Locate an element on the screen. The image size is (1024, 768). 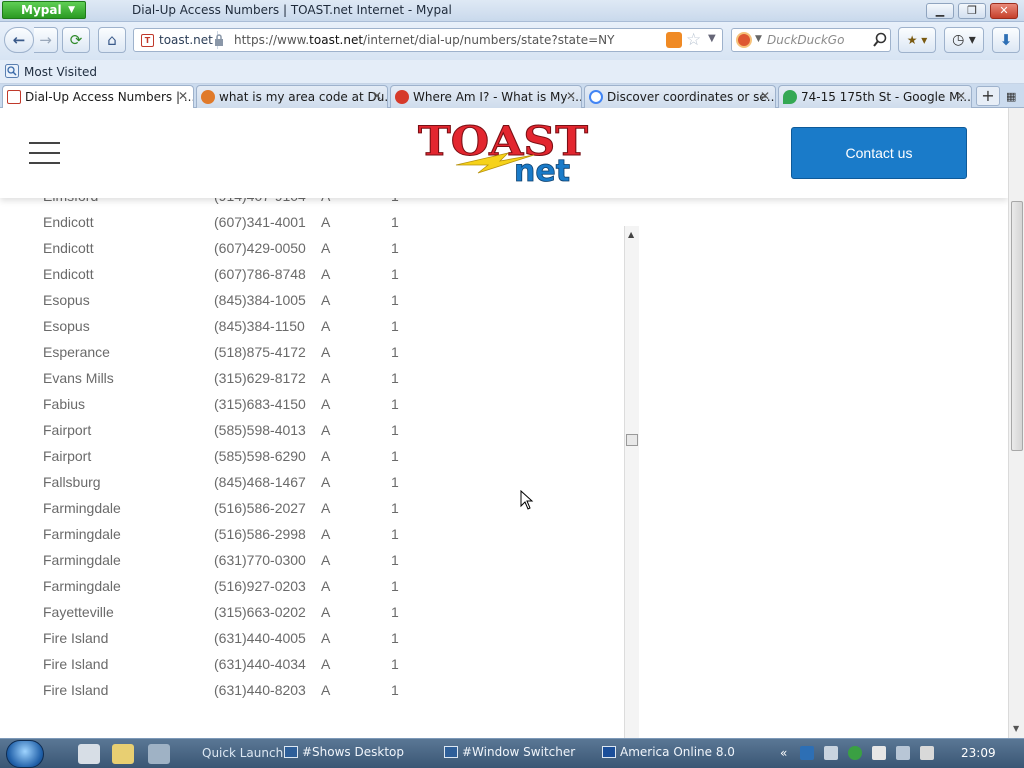
rss-icon is located at coordinates (674, 40).